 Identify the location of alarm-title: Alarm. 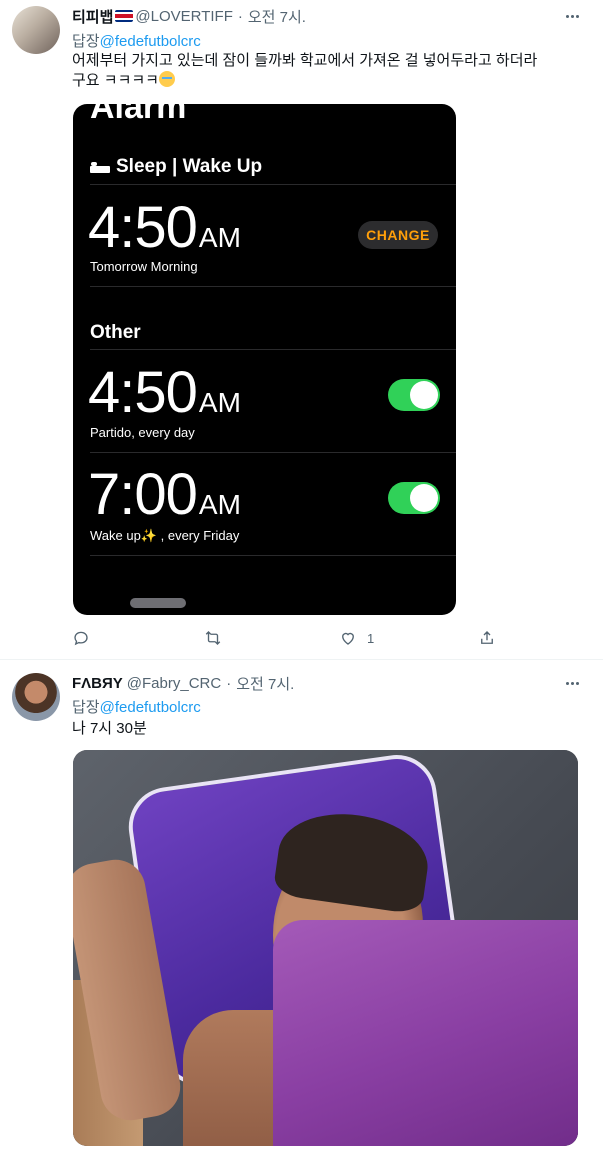
(138, 115).